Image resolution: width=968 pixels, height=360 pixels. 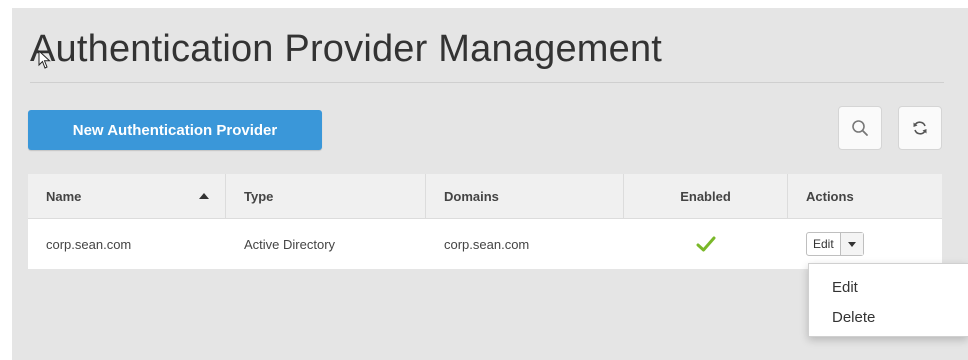 I want to click on column-header-actions: Actions, so click(x=865, y=196).